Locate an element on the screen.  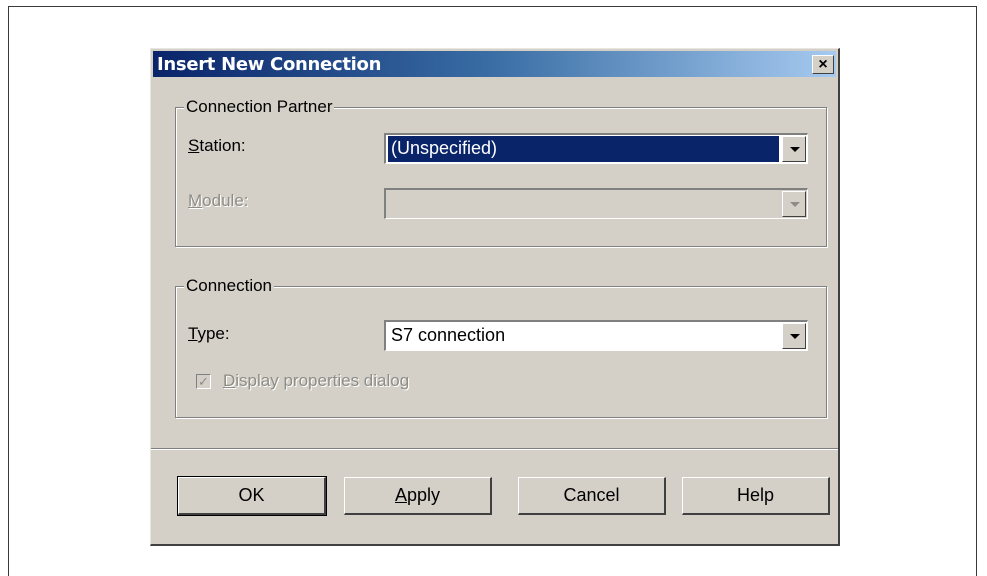
module-label: Module: is located at coordinates (218, 200).